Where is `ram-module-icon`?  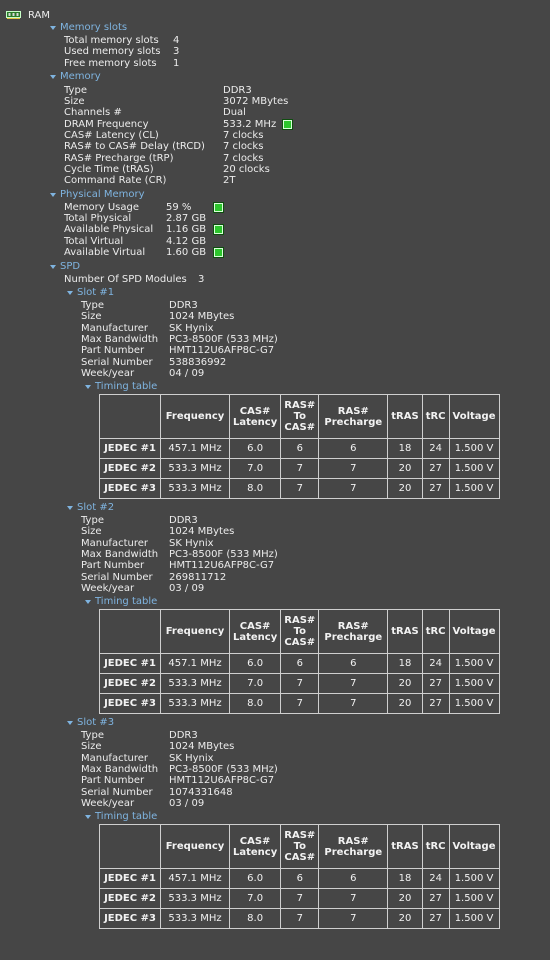
ram-module-icon is located at coordinates (13, 15).